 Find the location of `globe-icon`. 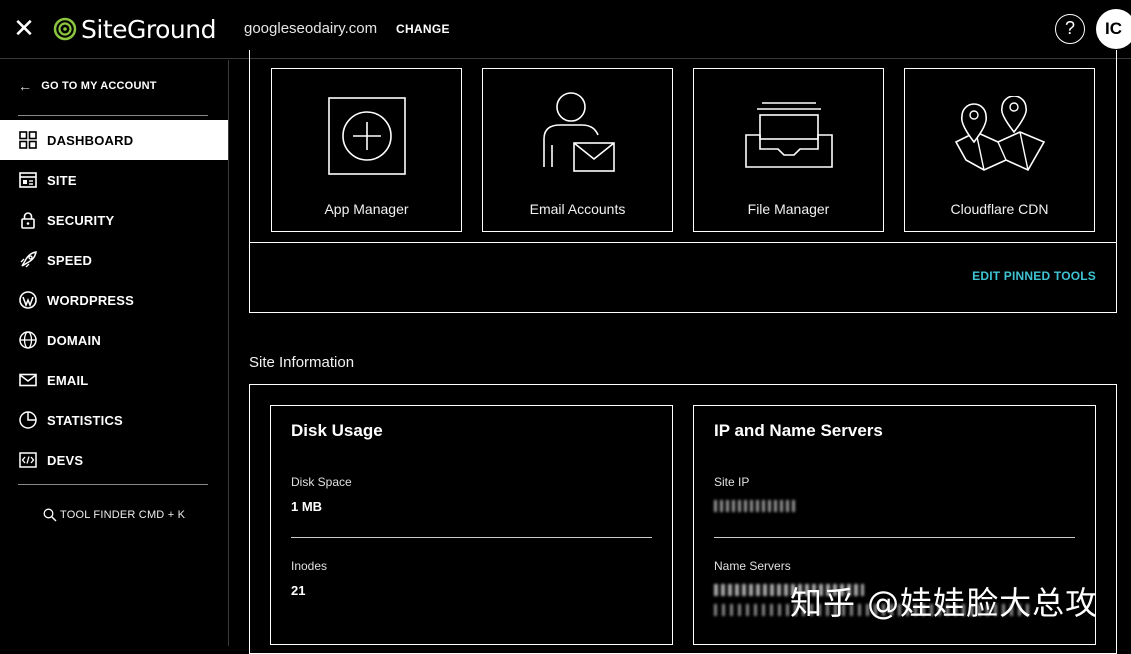

globe-icon is located at coordinates (28, 340).